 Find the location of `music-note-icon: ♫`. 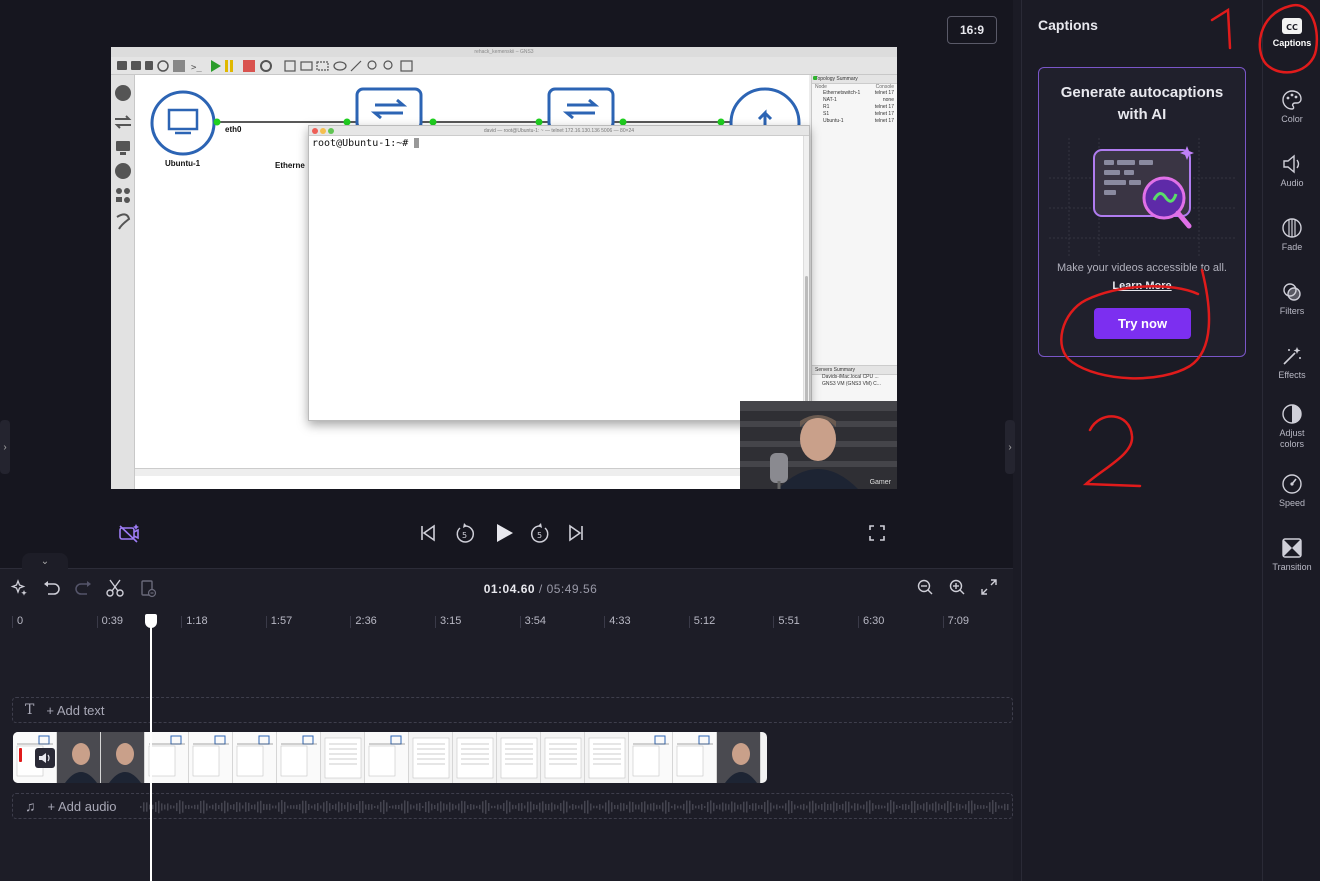

music-note-icon: ♫ is located at coordinates (30, 806).